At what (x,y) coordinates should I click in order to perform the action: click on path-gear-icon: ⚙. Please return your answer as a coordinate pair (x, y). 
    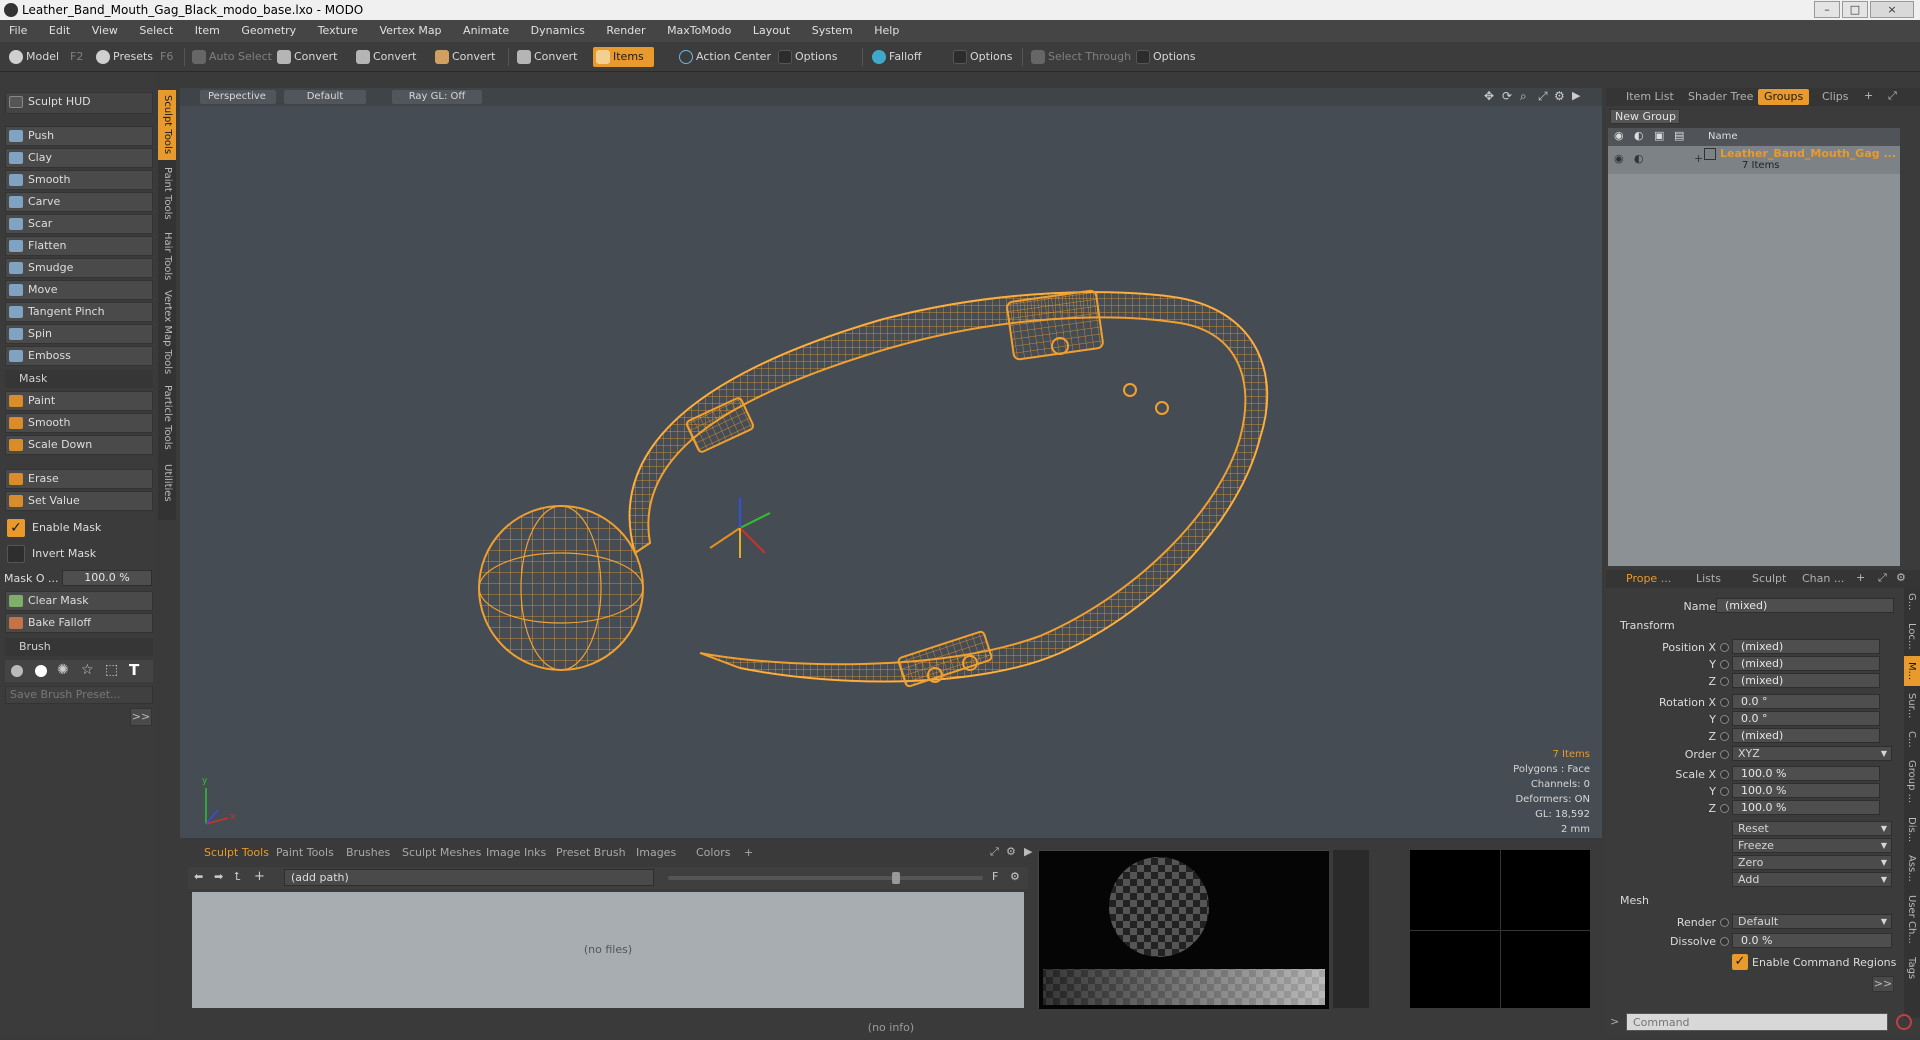
    Looking at the image, I should click on (1015, 876).